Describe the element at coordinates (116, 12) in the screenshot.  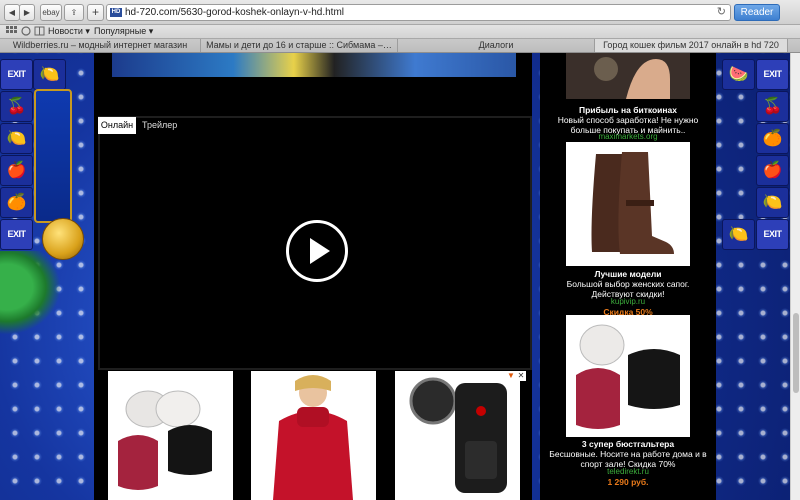
I see `site-favicon-icon: HD` at that location.